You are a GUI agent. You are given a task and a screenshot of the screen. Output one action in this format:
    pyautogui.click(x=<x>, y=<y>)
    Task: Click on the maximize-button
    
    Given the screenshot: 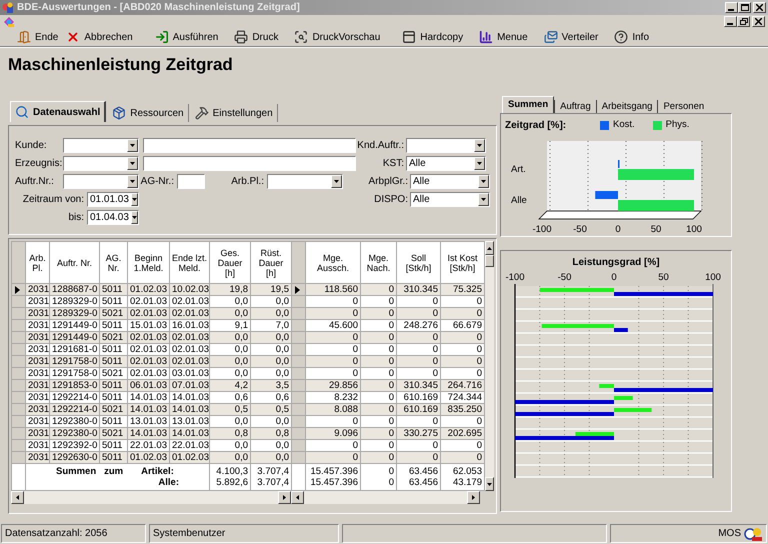 What is the action you would take?
    pyautogui.click(x=744, y=7)
    